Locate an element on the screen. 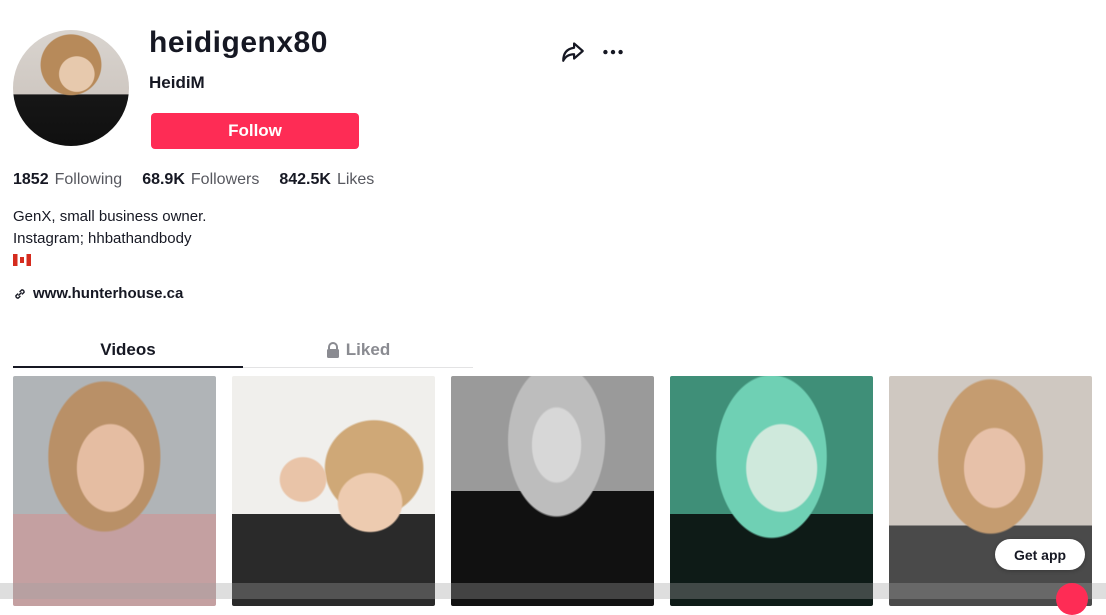  profile-tabs: Videos Liked is located at coordinates (243, 350).